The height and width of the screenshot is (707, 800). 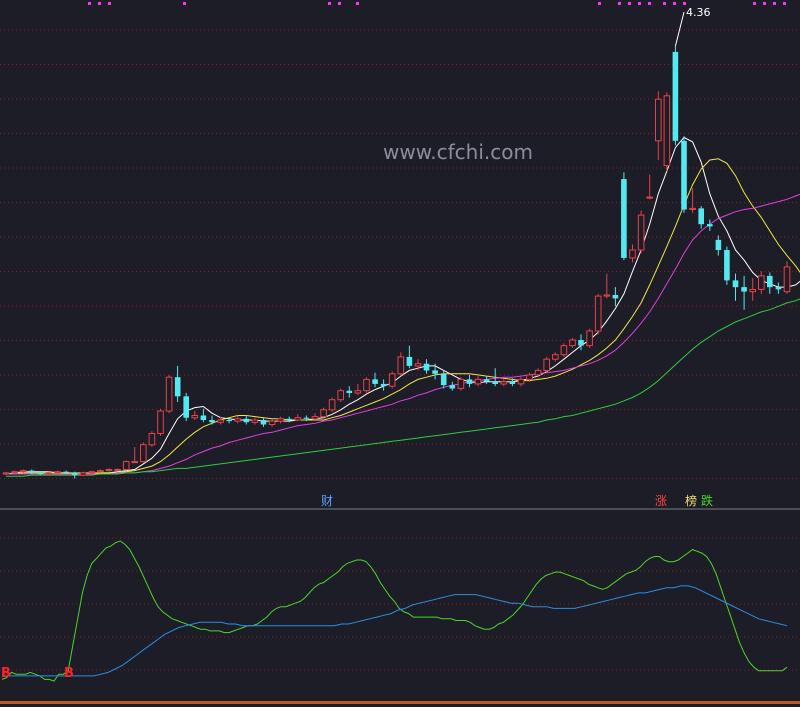 What do you see at coordinates (661, 500) in the screenshot?
I see `event-marker: 涨` at bounding box center [661, 500].